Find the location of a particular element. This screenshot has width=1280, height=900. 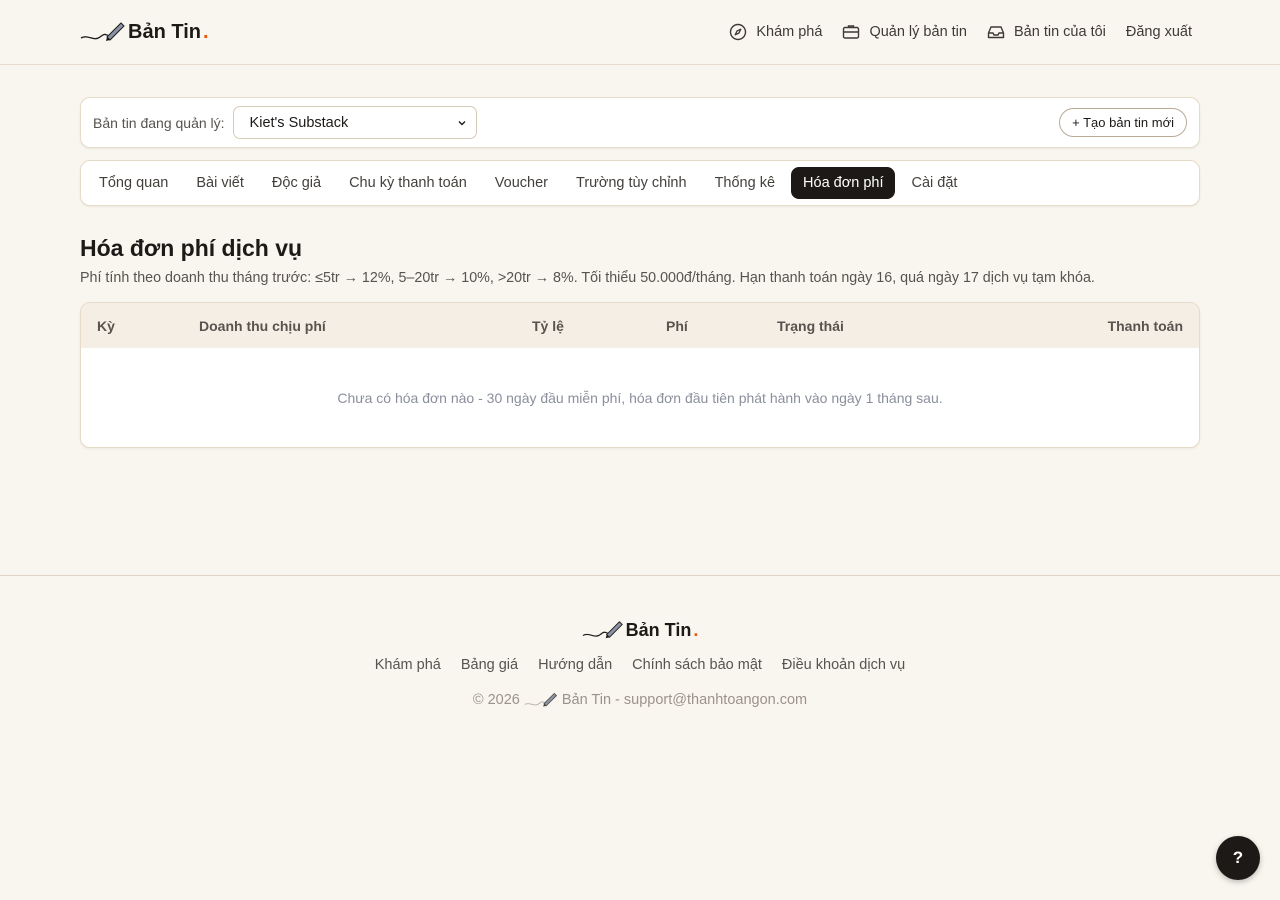

column-status: Trạng thái is located at coordinates (810, 326).